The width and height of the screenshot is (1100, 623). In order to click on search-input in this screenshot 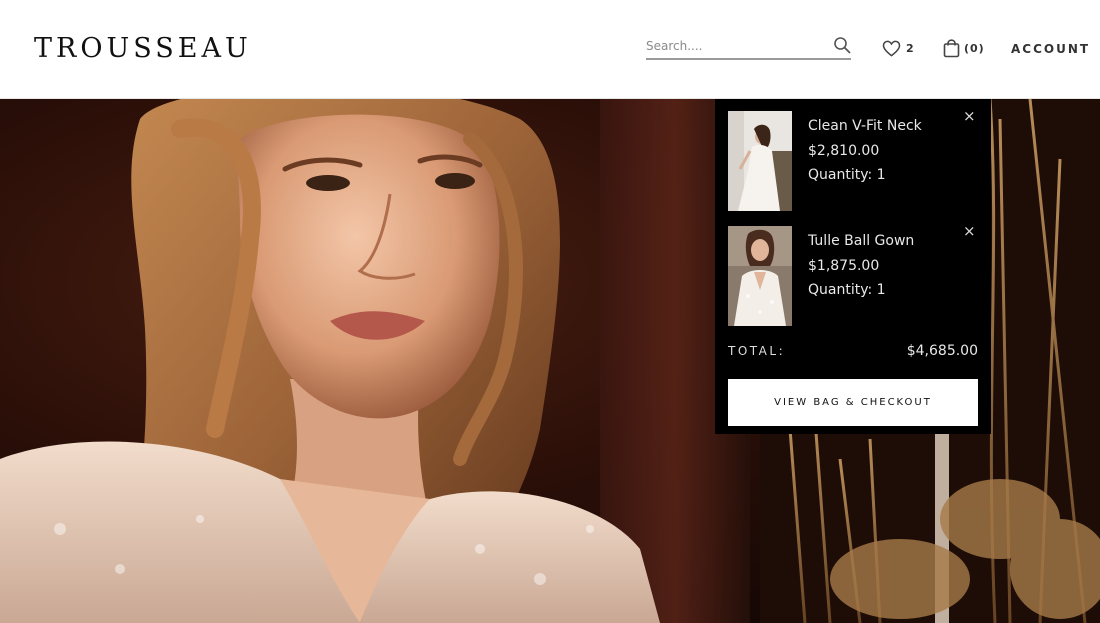, I will do `click(736, 46)`.